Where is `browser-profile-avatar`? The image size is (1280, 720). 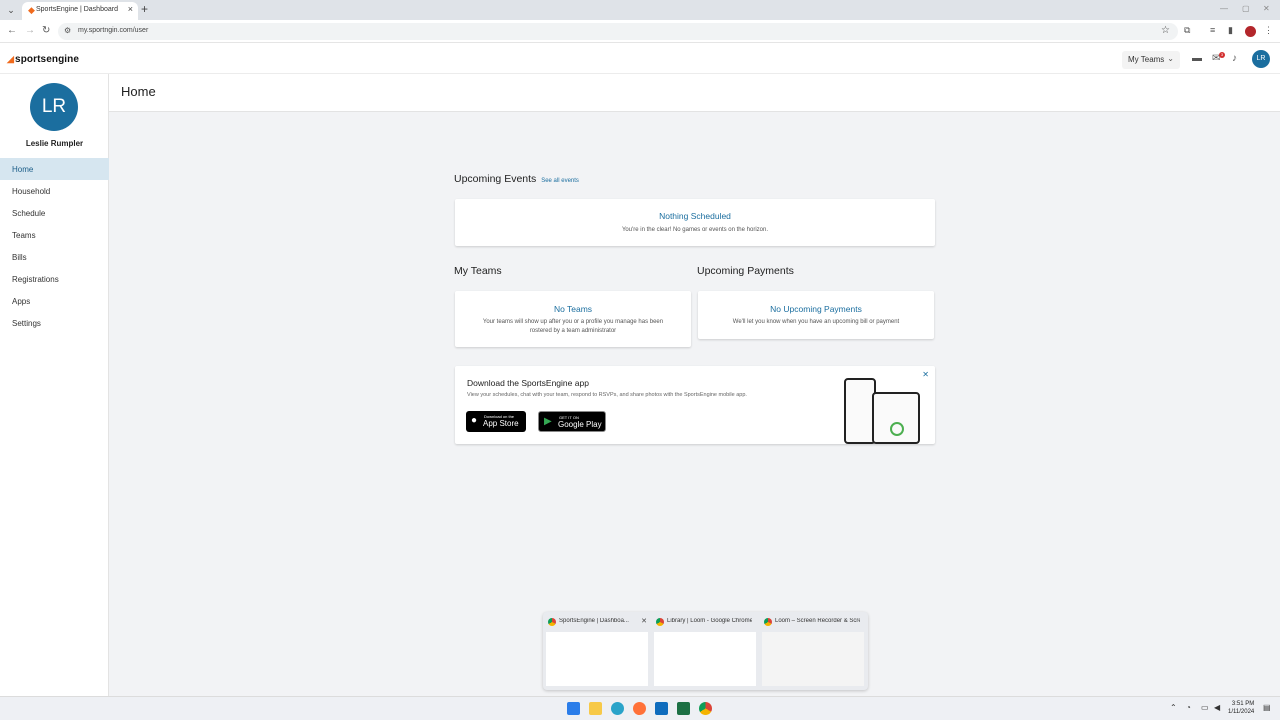
browser-profile-avatar is located at coordinates (1250, 31).